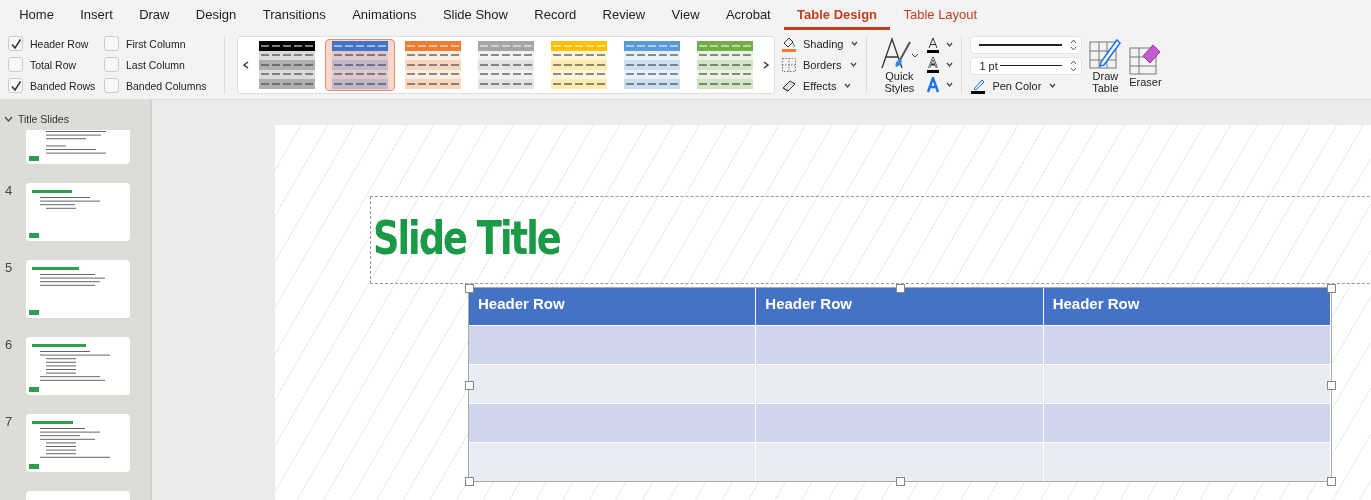  What do you see at coordinates (899, 52) in the screenshot?
I see `letter-brush-icon` at bounding box center [899, 52].